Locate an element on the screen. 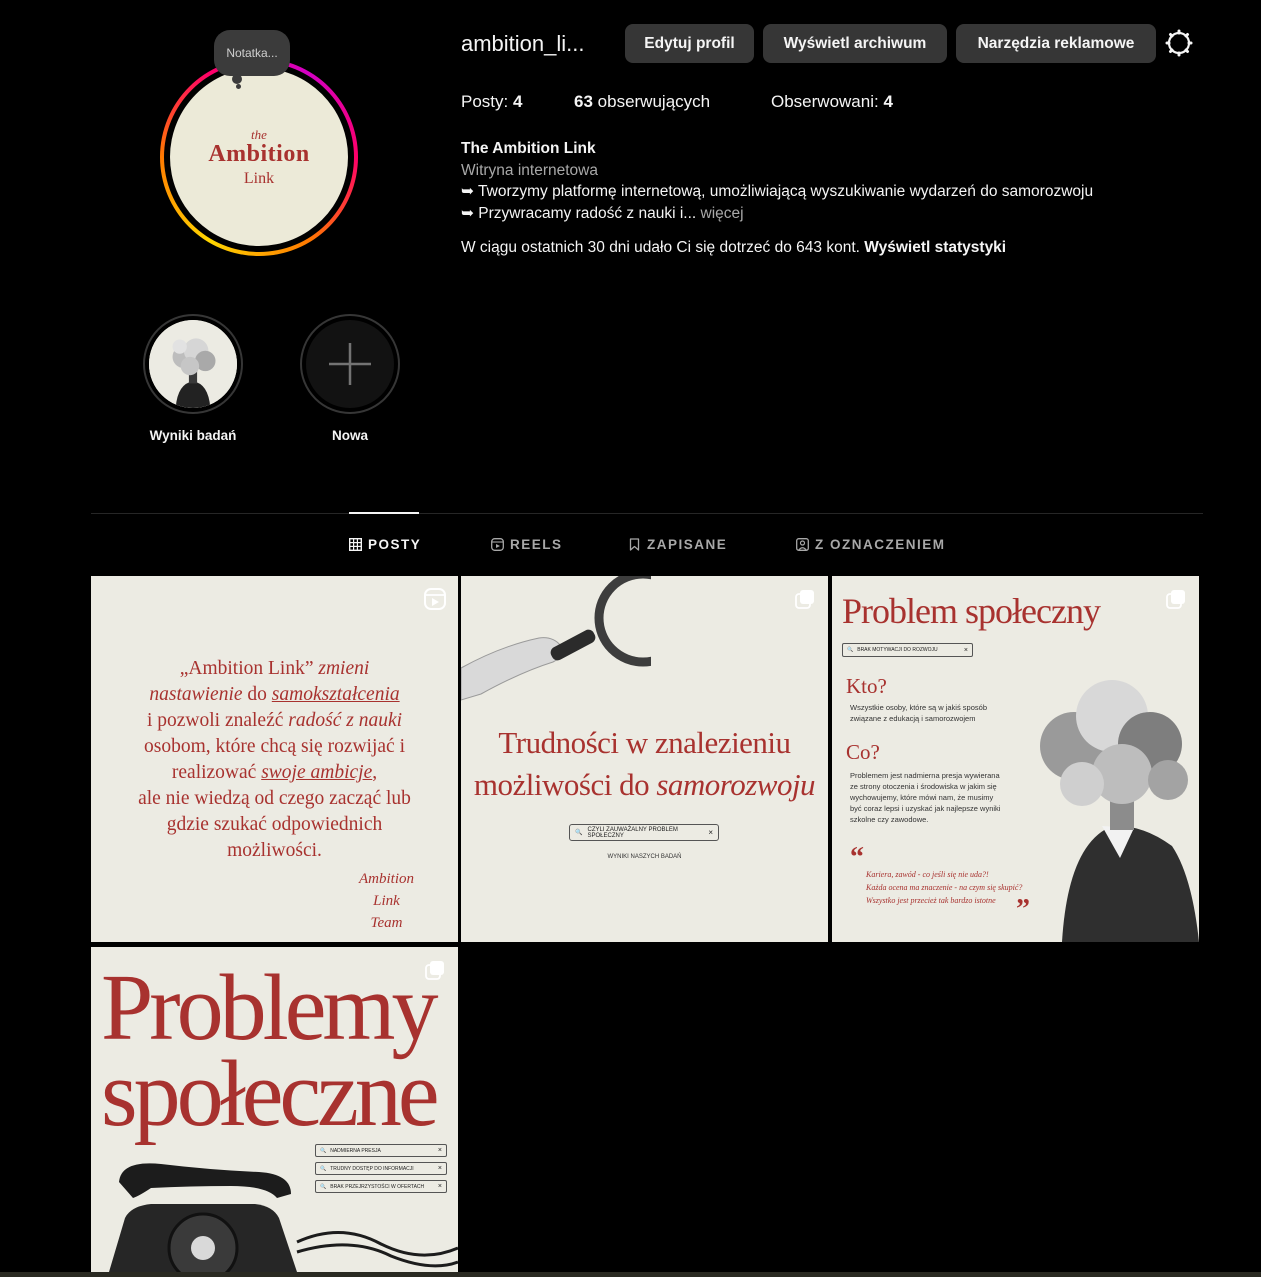  reel-badge-icon is located at coordinates (435, 599).